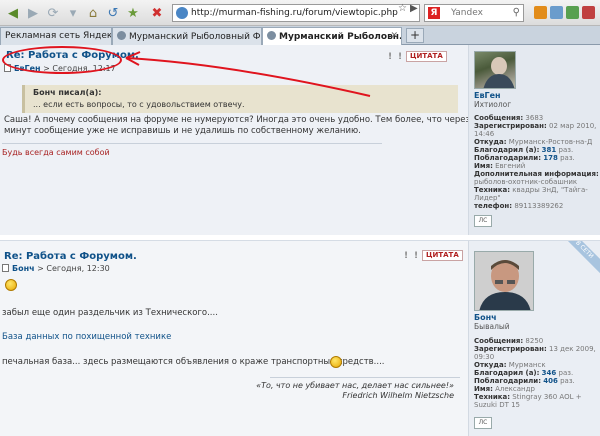 This screenshot has height=436, width=600. Describe the element at coordinates (504, 389) in the screenshot. I see `profile-realname: Имя: Александр` at that location.